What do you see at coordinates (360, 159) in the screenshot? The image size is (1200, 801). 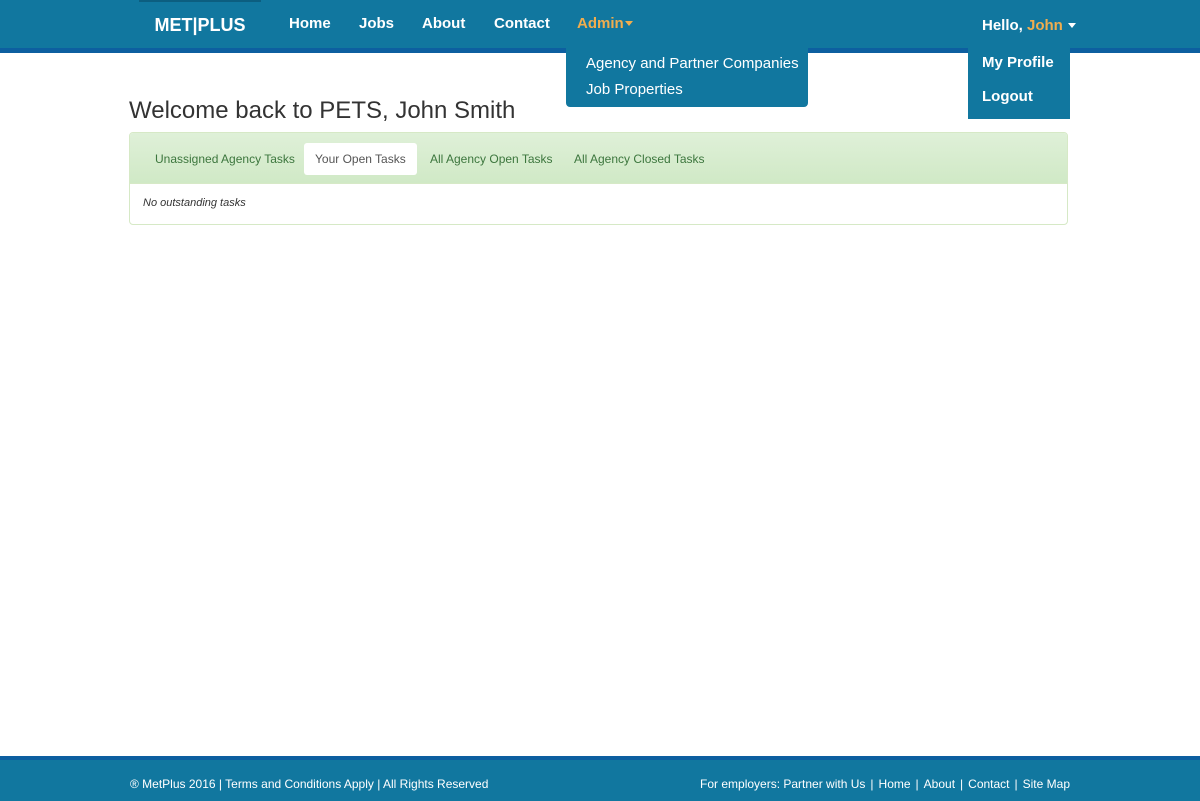 I see `tab-your-open-tasks: Your Open Tasks` at bounding box center [360, 159].